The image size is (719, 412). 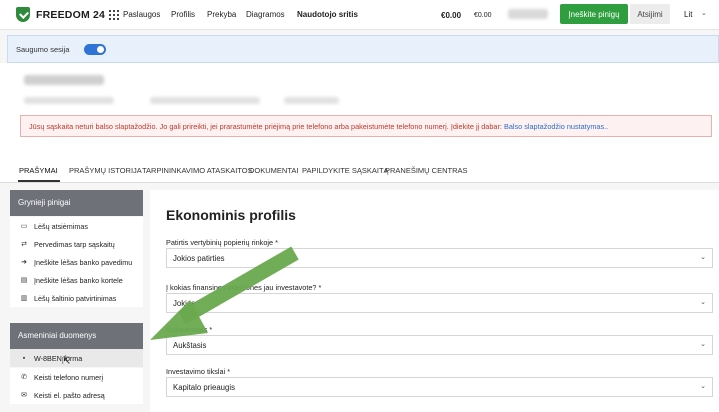 What do you see at coordinates (38, 170) in the screenshot?
I see `tab-requests: PRAŠYMAI` at bounding box center [38, 170].